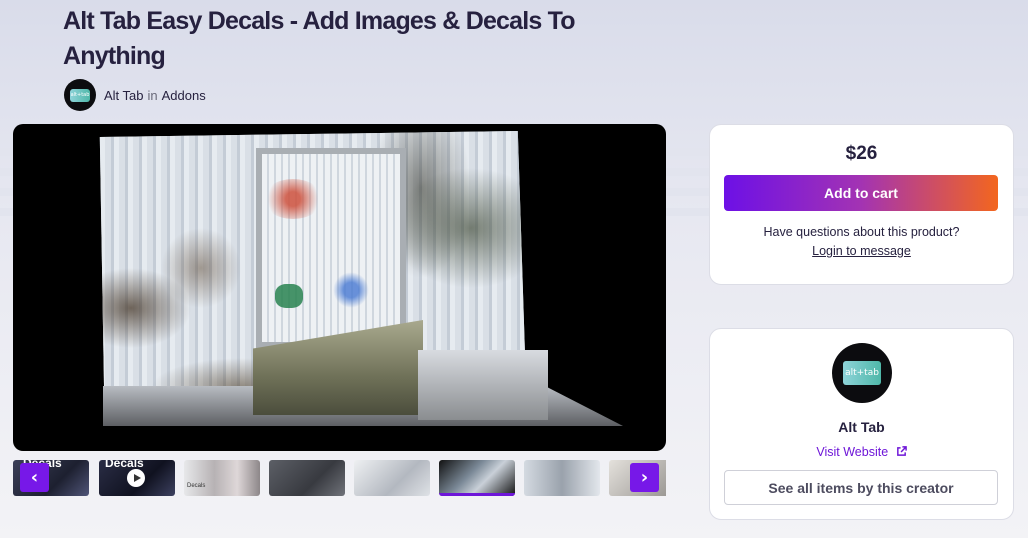  I want to click on author-row: alt+tab Alt Tab in Addons, so click(135, 95).